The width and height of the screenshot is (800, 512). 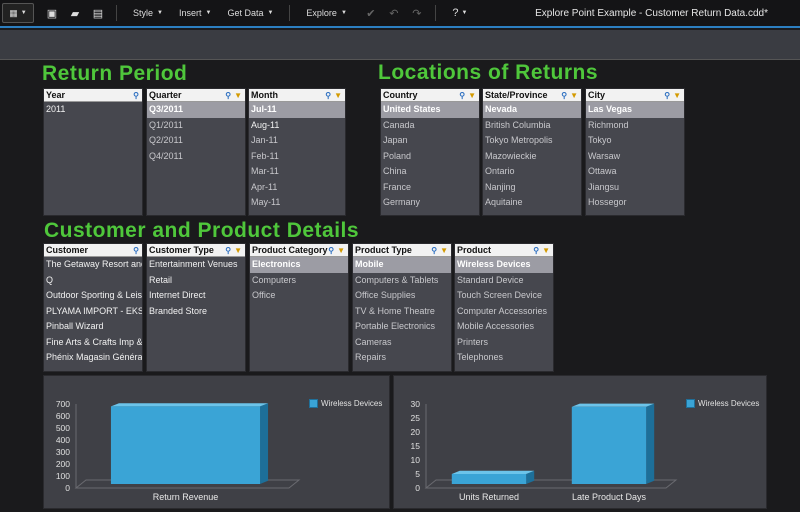 I want to click on listbox-item: Repairs, so click(x=402, y=358).